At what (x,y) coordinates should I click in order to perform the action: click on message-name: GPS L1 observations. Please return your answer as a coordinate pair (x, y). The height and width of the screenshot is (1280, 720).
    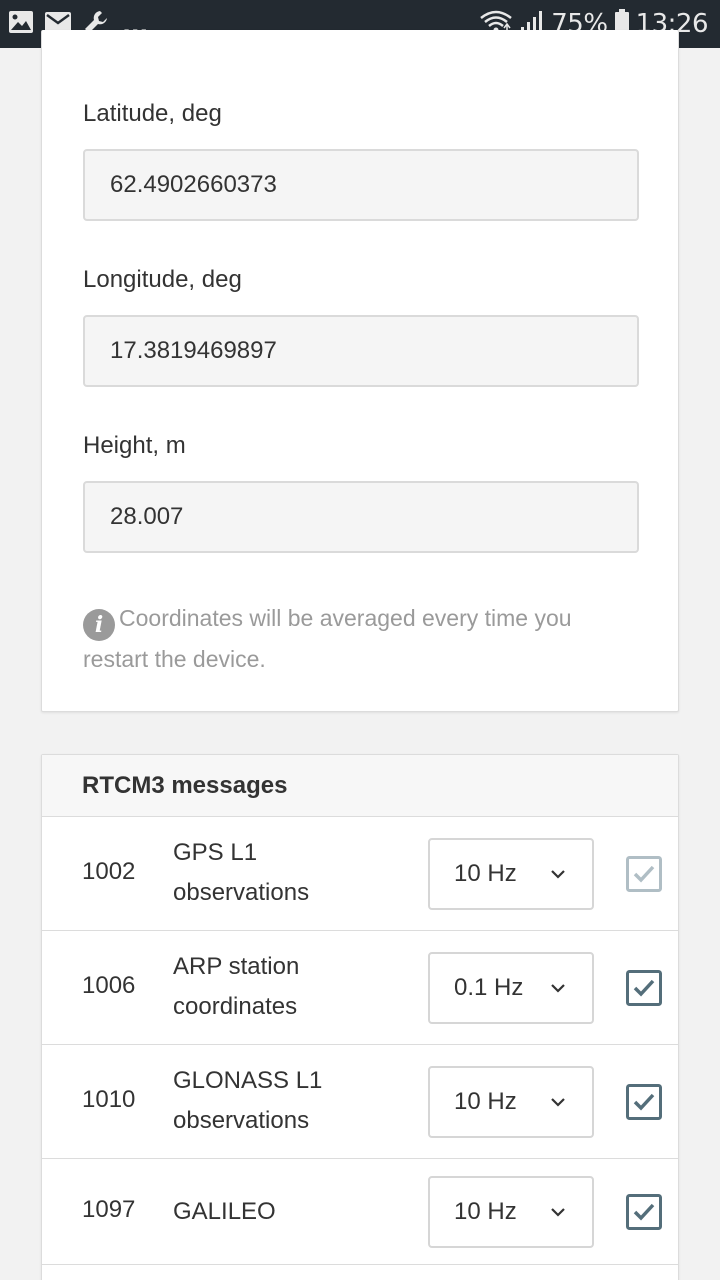
    Looking at the image, I should click on (241, 872).